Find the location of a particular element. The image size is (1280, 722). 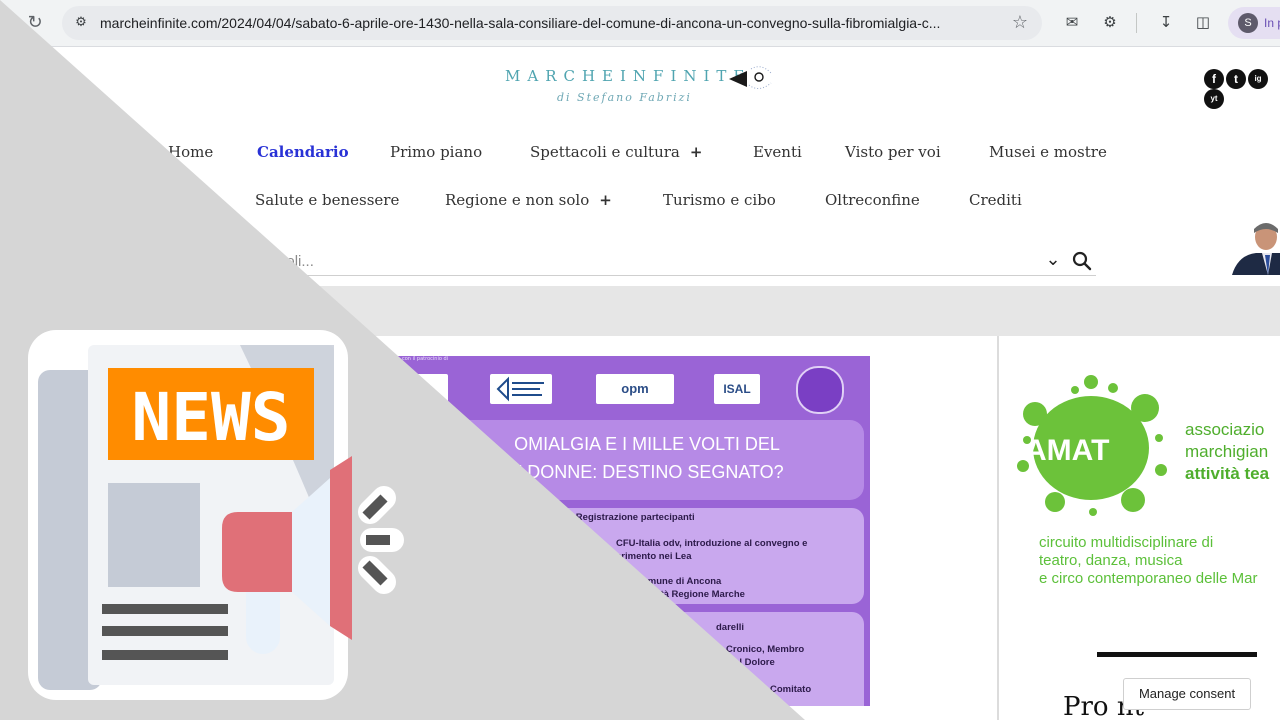

content-divider-band is located at coordinates (640, 311).